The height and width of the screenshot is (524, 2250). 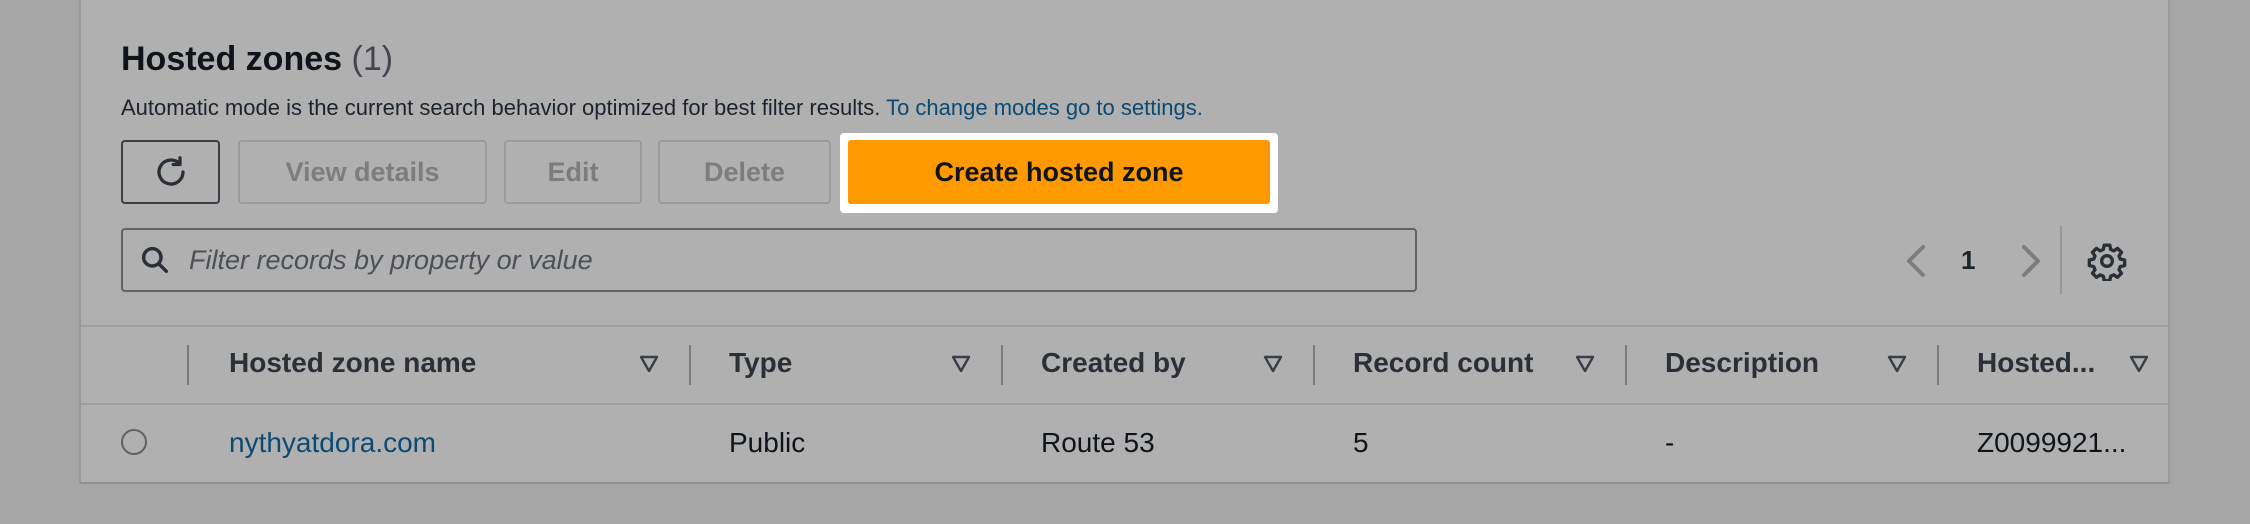 I want to click on header-bottom-border, so click(x=1124, y=404).